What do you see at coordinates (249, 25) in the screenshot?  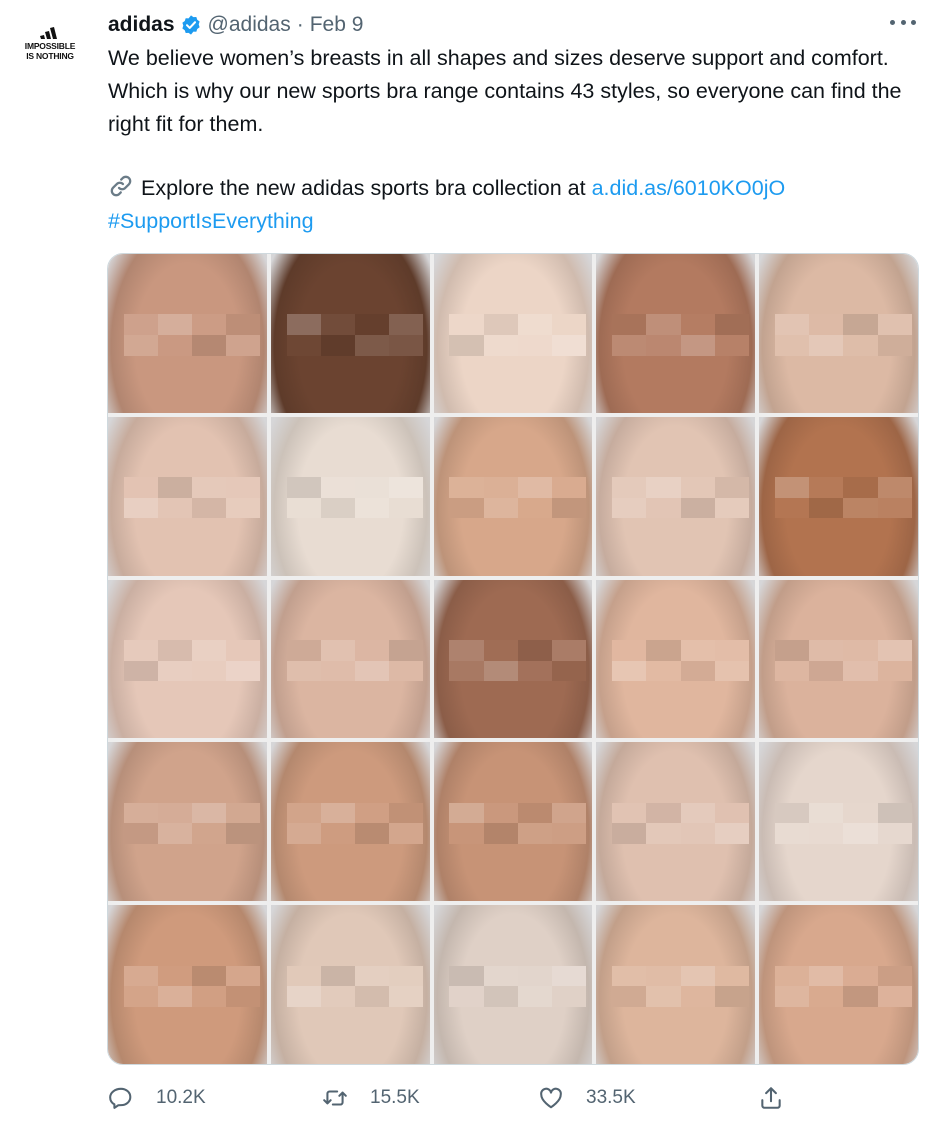 I see `author-handle: @adidas` at bounding box center [249, 25].